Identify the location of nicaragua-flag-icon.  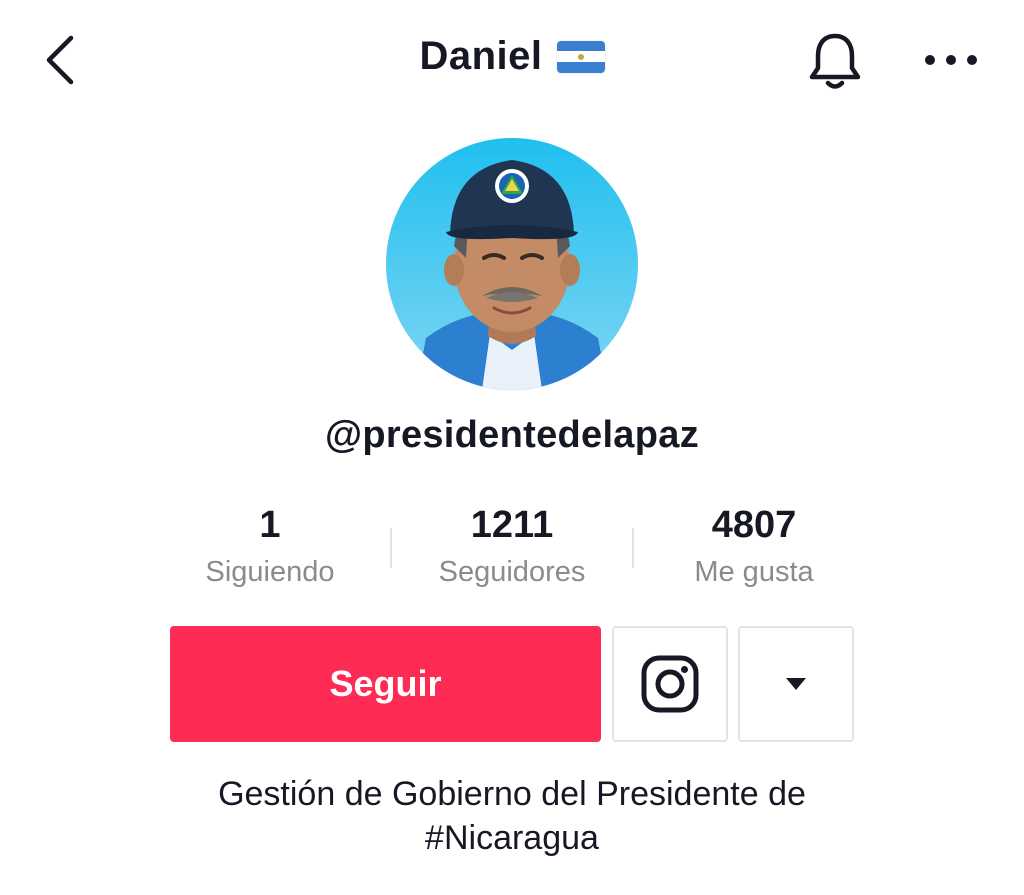
(580, 56).